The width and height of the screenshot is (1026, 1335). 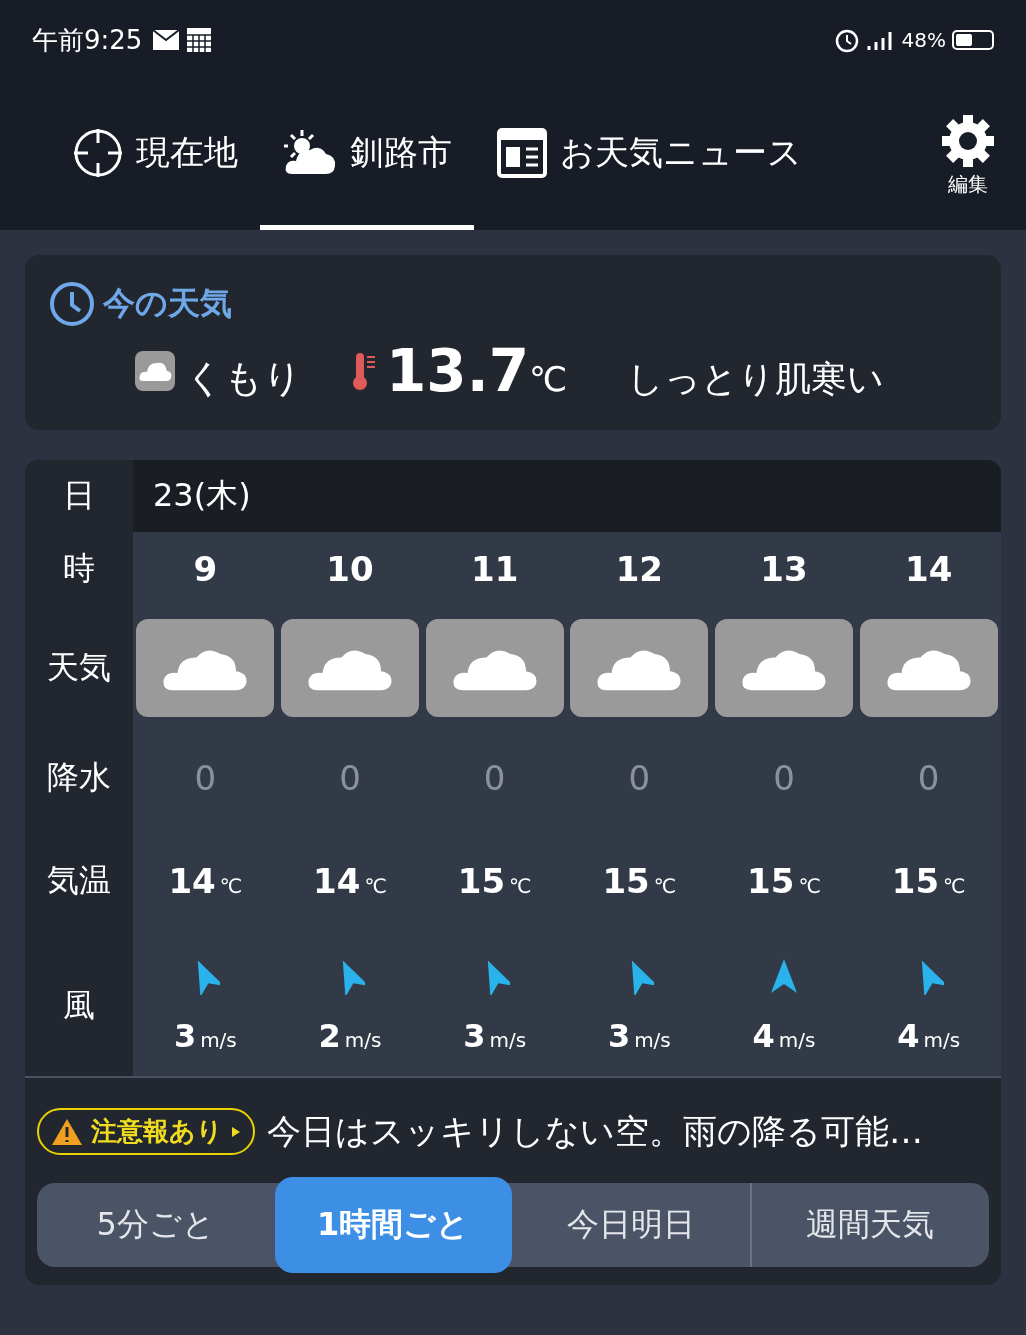 What do you see at coordinates (155, 155) in the screenshot?
I see `location-tab: 現在地` at bounding box center [155, 155].